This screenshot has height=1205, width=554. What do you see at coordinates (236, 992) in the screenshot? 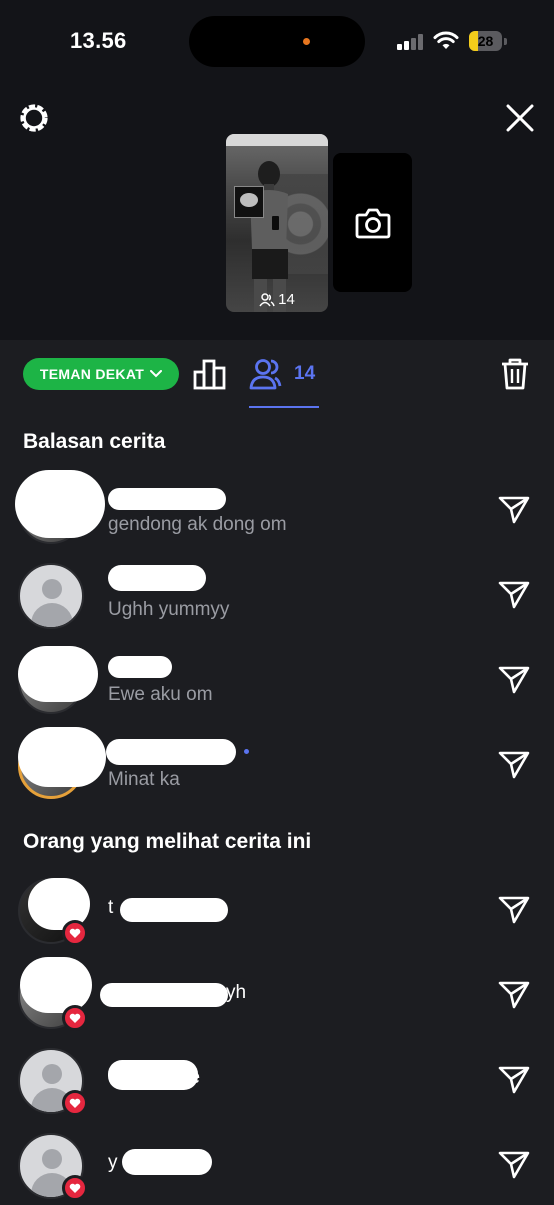
I see `viewer-name: yh` at bounding box center [236, 992].